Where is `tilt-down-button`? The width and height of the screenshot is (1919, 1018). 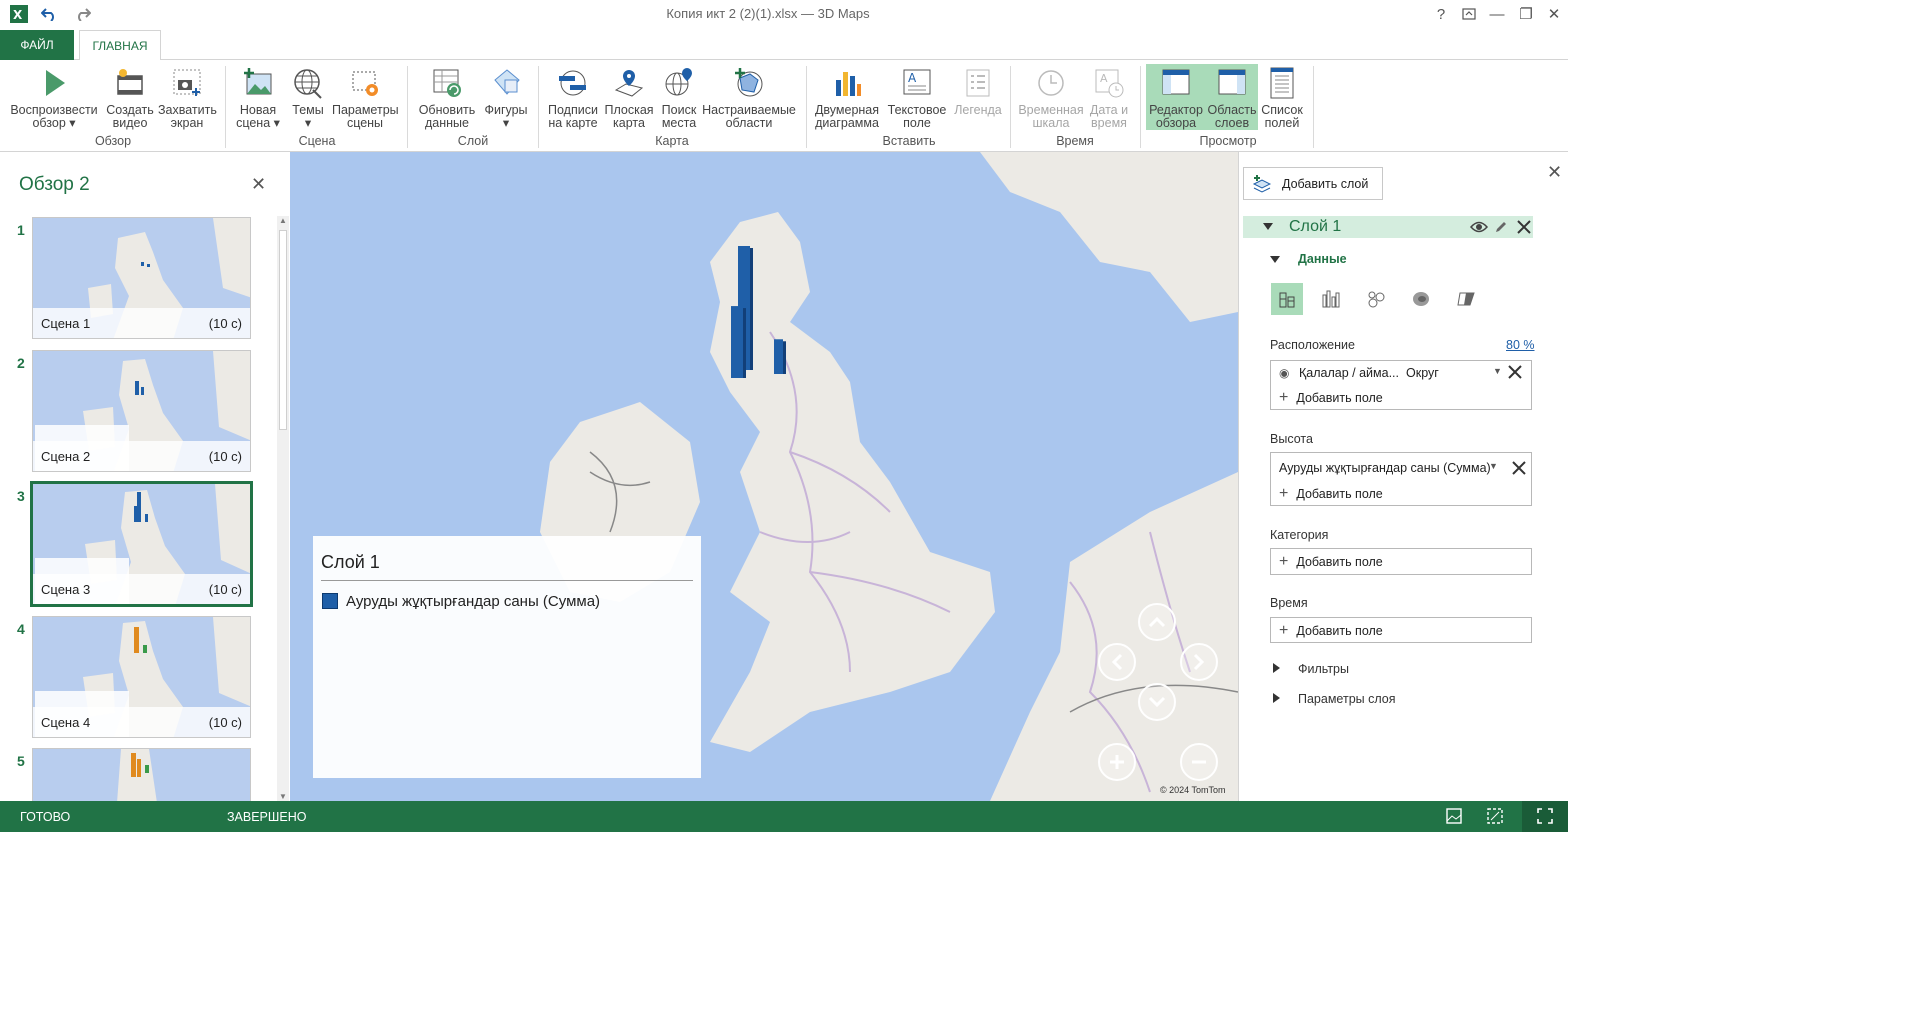 tilt-down-button is located at coordinates (1157, 702).